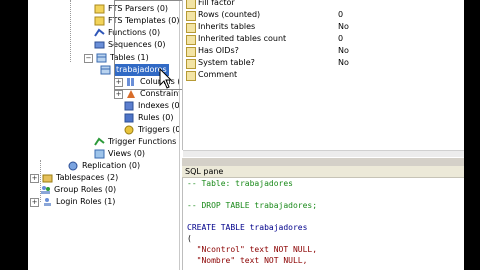  What do you see at coordinates (87, 177) in the screenshot?
I see `tree-item-label: Tablespaces (2)` at bounding box center [87, 177].